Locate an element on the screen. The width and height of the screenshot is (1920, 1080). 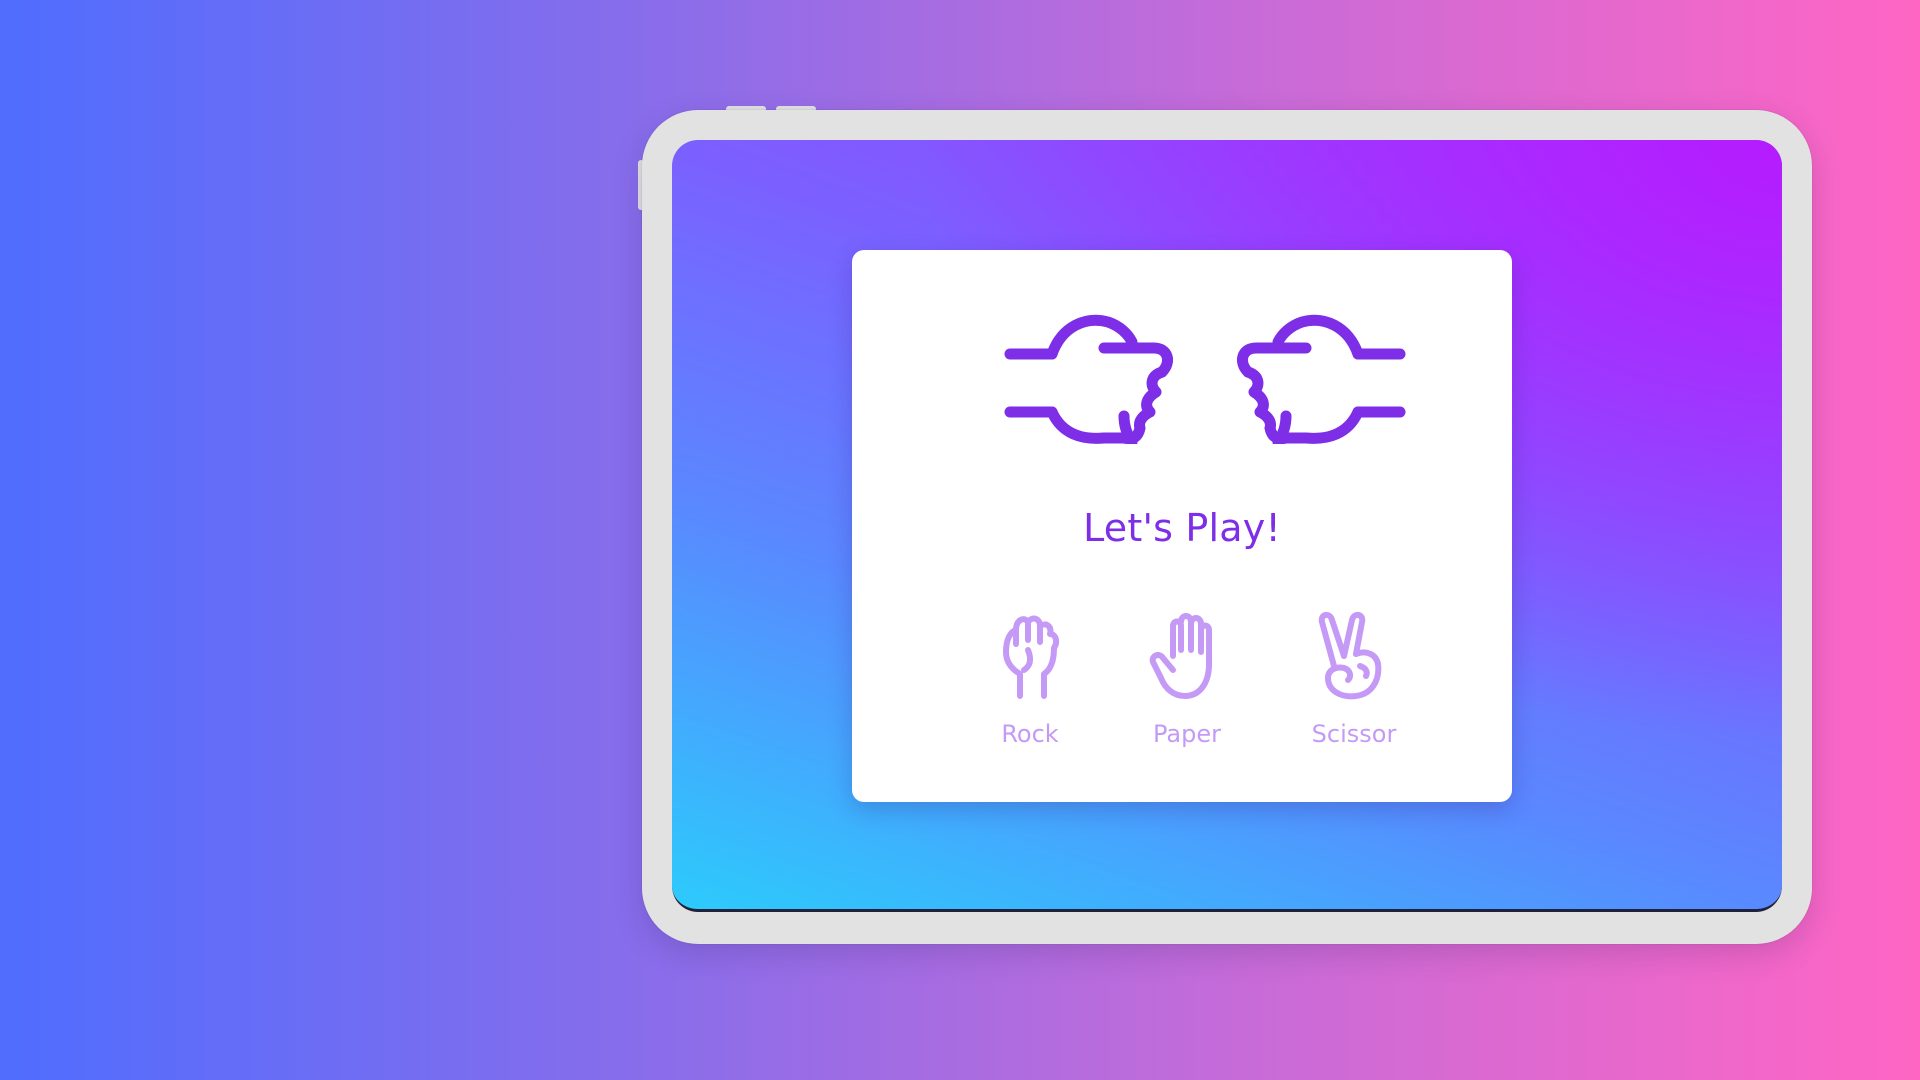
scissor-hand-icon is located at coordinates (1354, 655).